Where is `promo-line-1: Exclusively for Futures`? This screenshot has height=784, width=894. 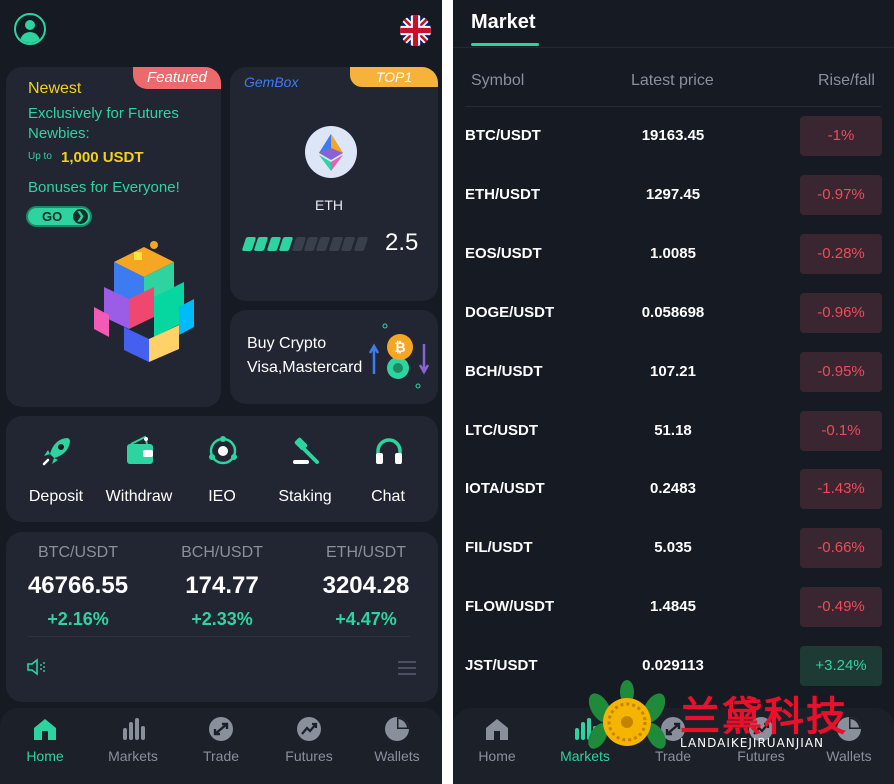 promo-line-1: Exclusively for Futures is located at coordinates (103, 113).